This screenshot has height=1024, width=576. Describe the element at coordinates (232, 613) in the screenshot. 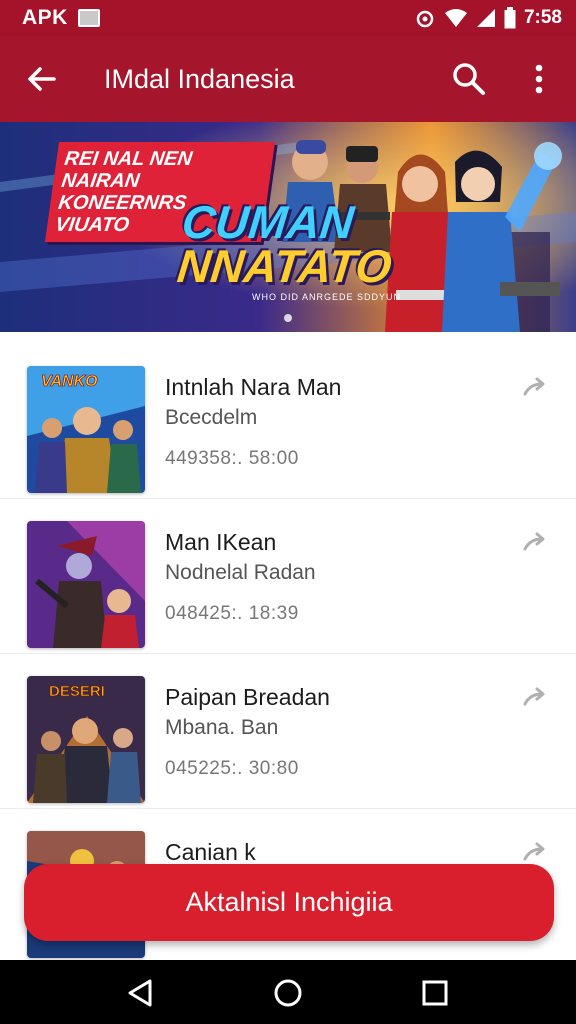

I see `item-meta: 048425:. 18:39` at that location.